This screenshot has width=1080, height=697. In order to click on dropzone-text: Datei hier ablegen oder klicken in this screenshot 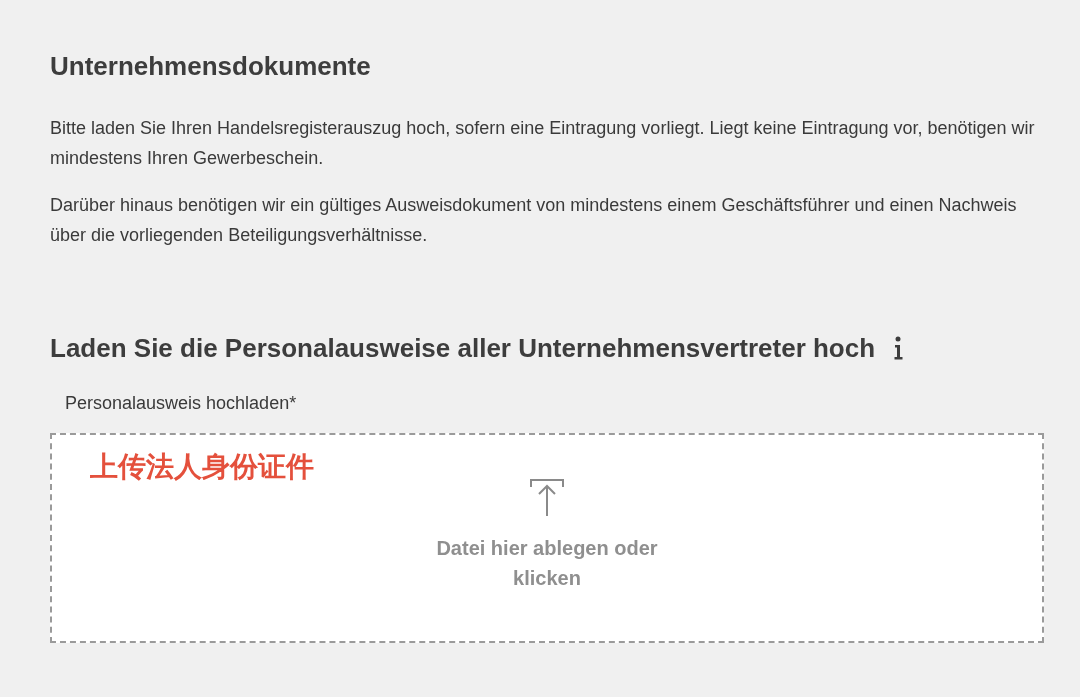, I will do `click(547, 563)`.